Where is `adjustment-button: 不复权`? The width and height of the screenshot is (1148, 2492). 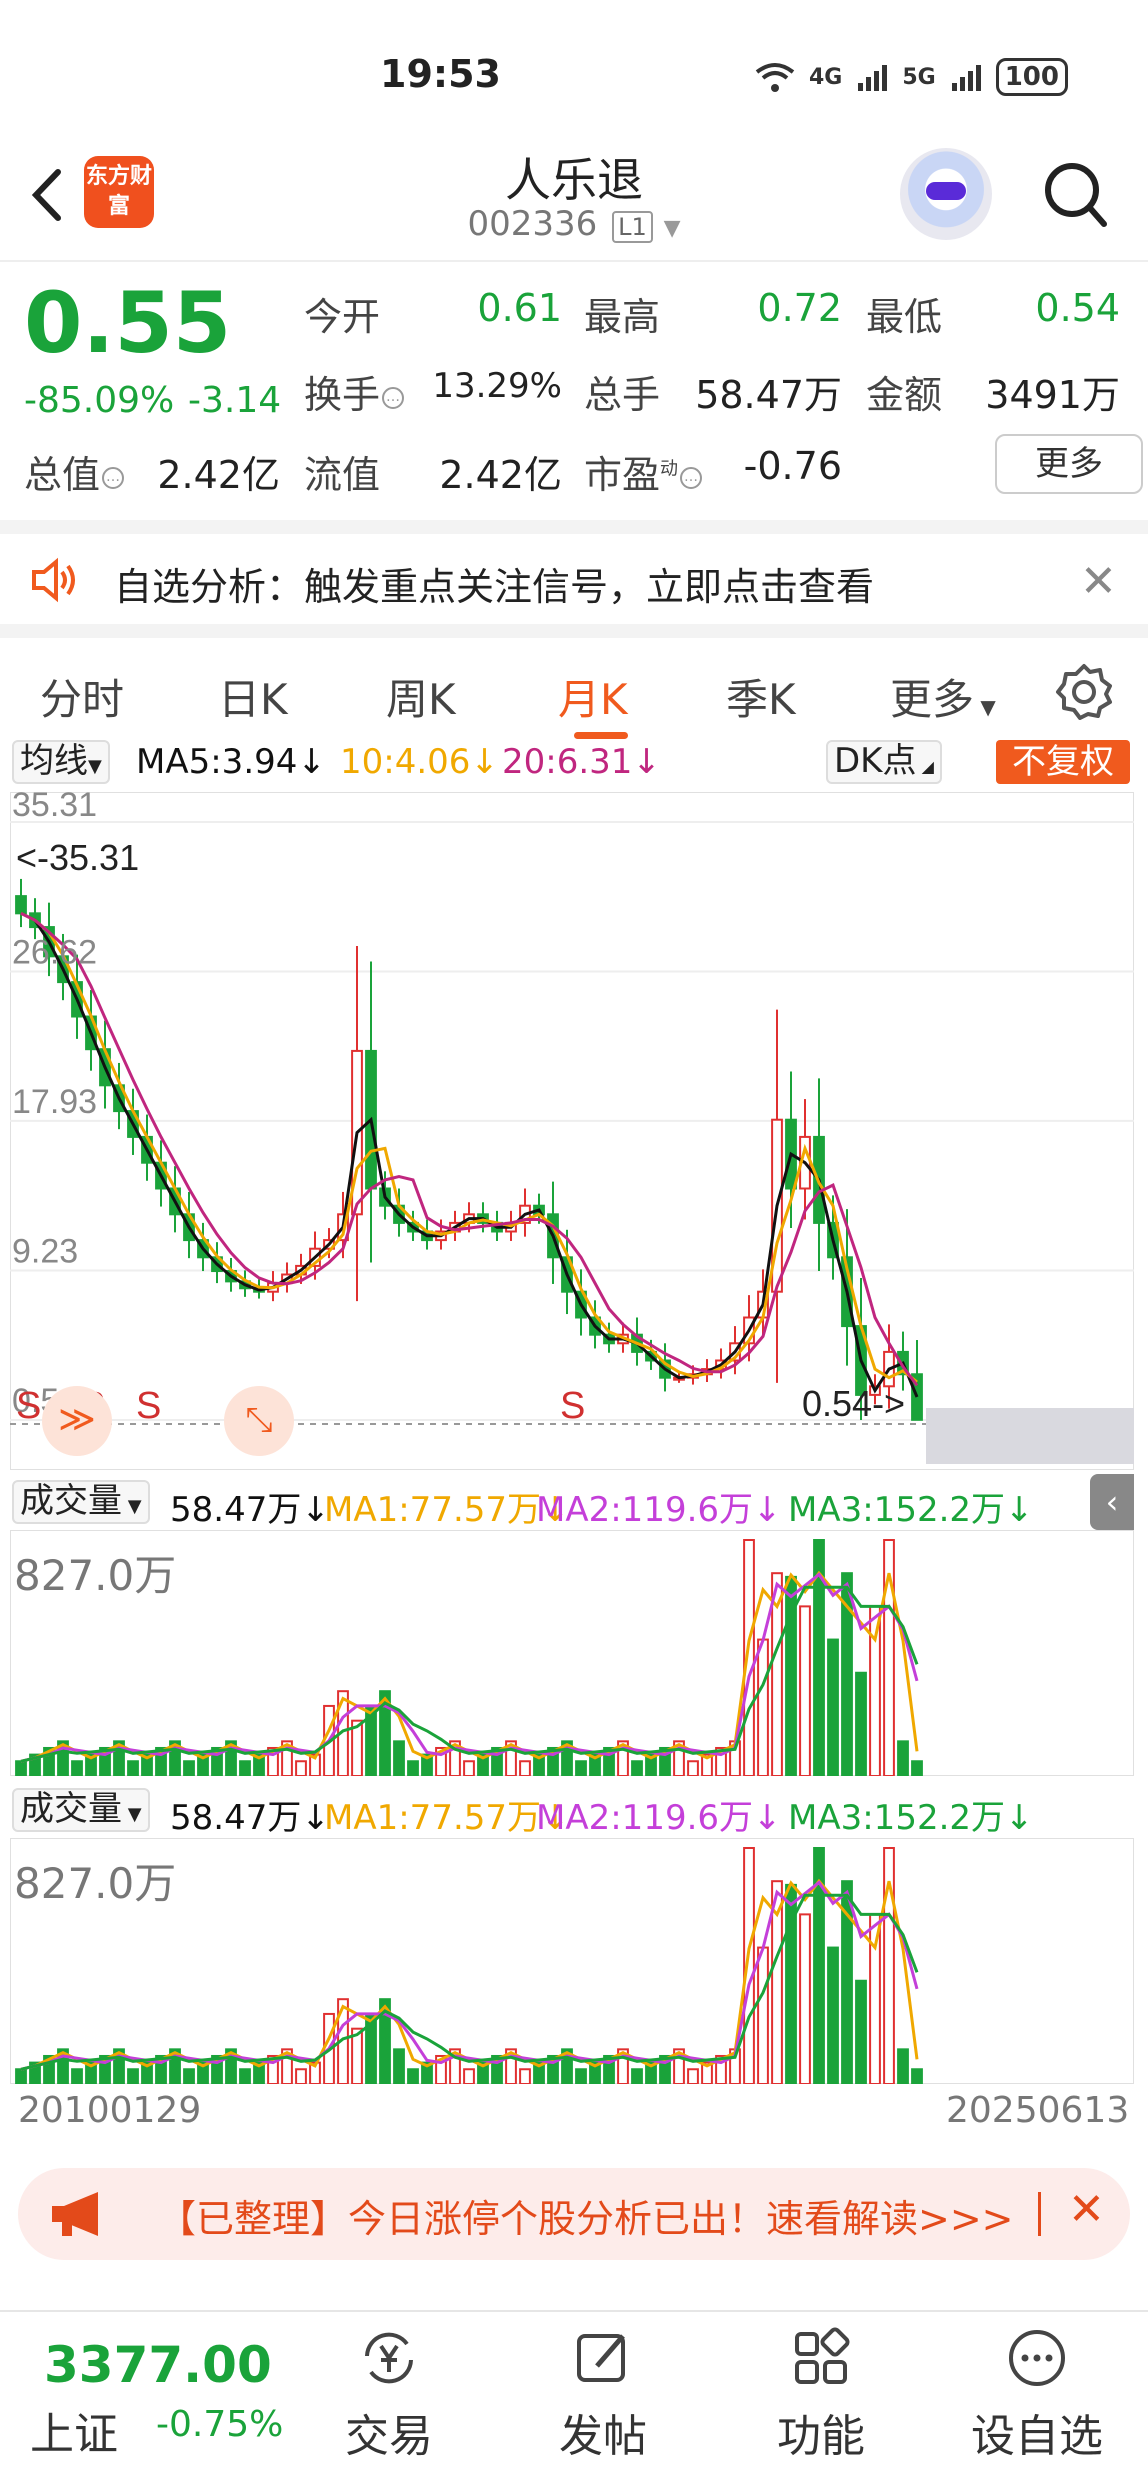
adjustment-button: 不复权 is located at coordinates (1063, 762).